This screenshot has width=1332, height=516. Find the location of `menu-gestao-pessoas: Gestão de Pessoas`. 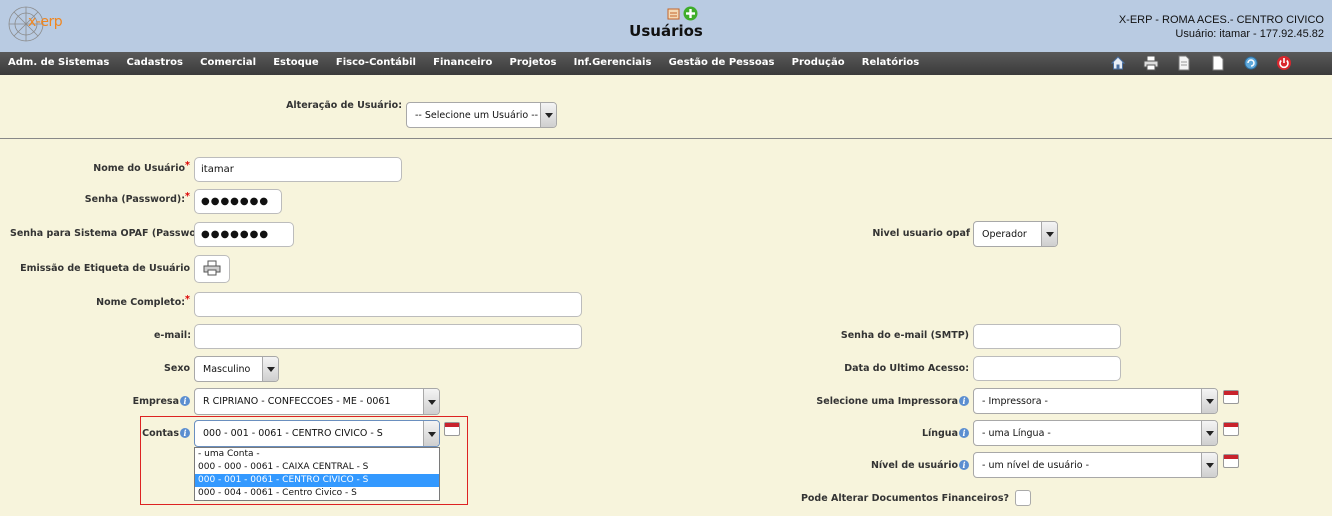

menu-gestao-pessoas: Gestão de Pessoas is located at coordinates (722, 62).